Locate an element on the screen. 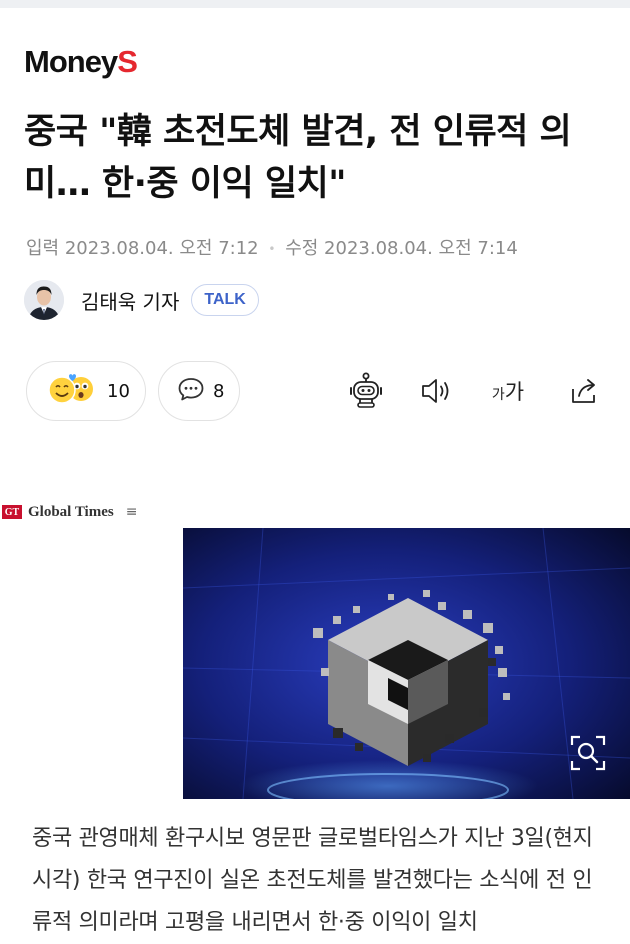 The image size is (630, 944). author-row: 김태욱 기자 TALK is located at coordinates (141, 300).